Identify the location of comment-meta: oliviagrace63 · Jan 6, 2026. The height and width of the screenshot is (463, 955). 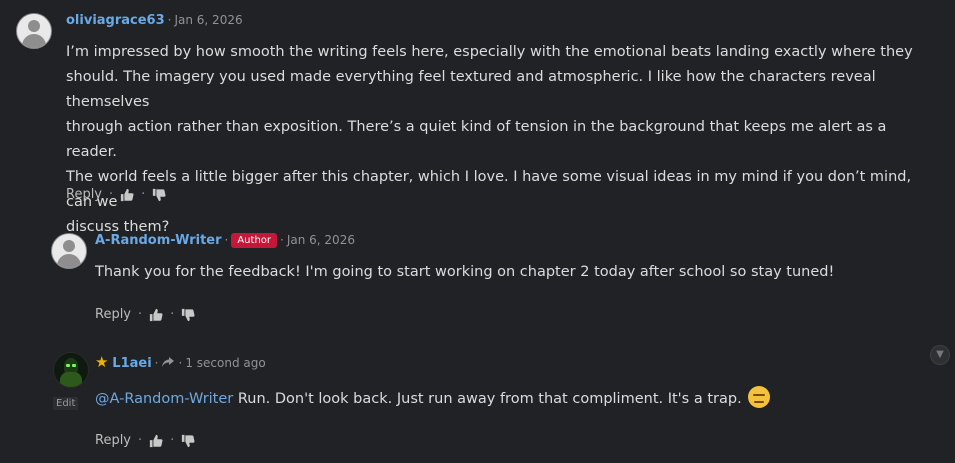
(154, 20).